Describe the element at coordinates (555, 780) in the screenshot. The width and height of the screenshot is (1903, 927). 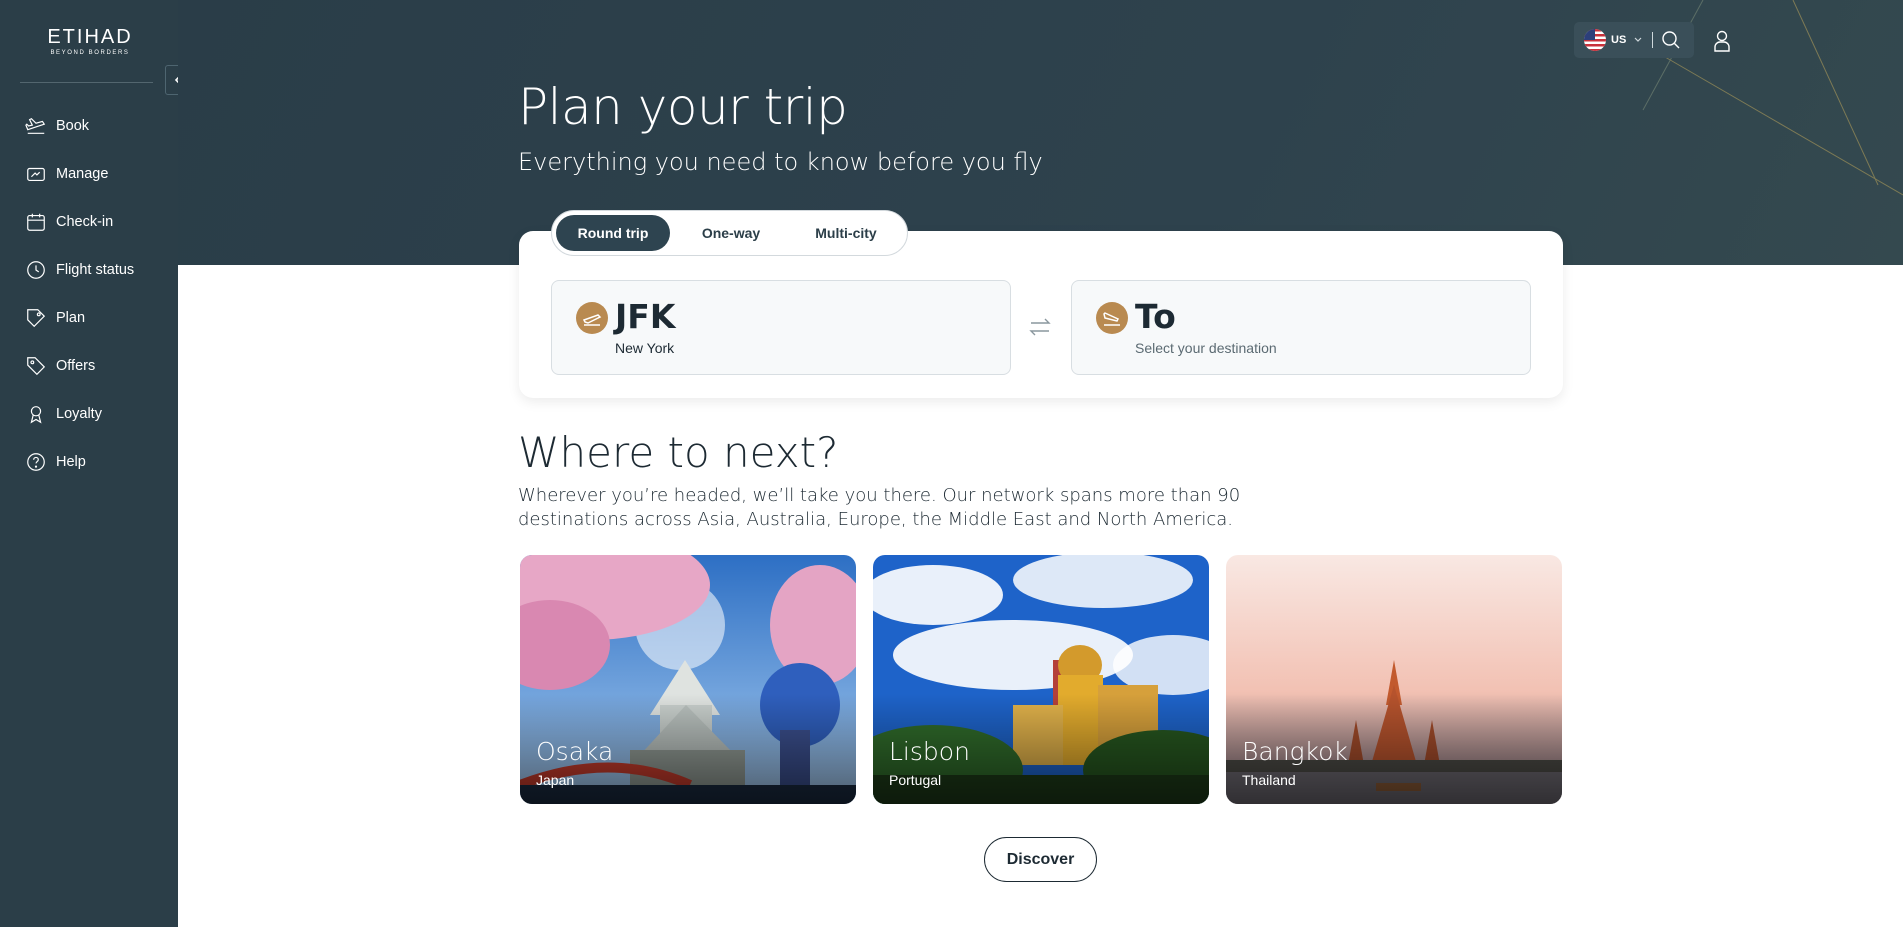
I see `card-country: Japan` at that location.